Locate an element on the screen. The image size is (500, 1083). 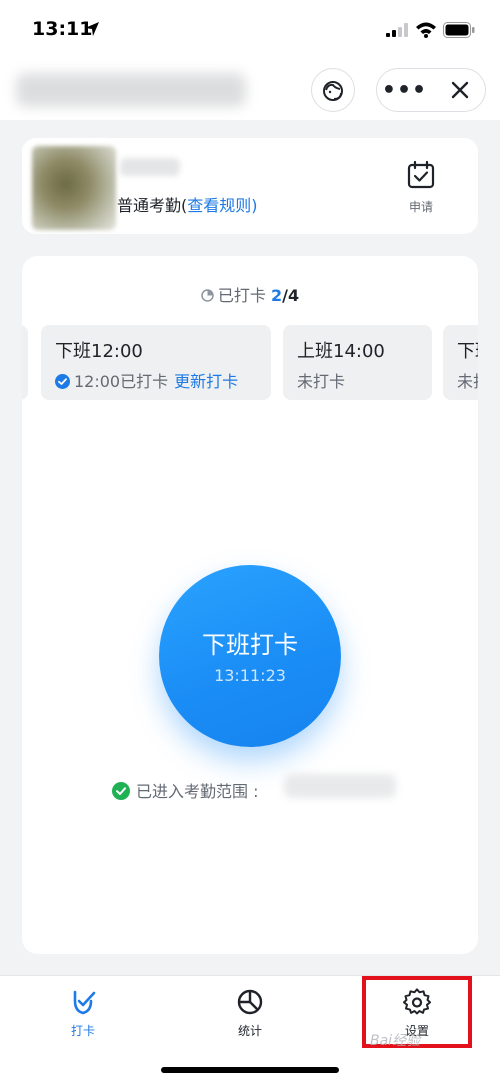
punch-time: 13:11:23 is located at coordinates (250, 675).